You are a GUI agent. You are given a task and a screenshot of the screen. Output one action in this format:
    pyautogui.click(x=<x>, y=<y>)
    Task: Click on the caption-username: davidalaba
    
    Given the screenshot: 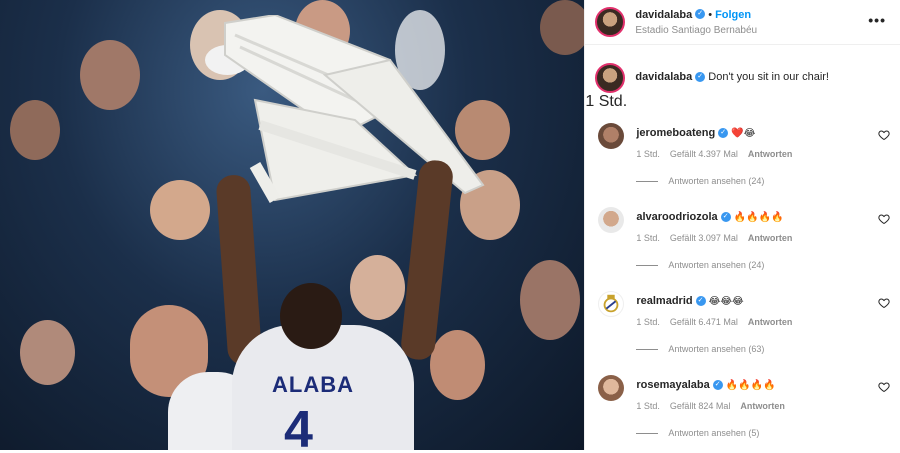 What is the action you would take?
    pyautogui.click(x=663, y=77)
    